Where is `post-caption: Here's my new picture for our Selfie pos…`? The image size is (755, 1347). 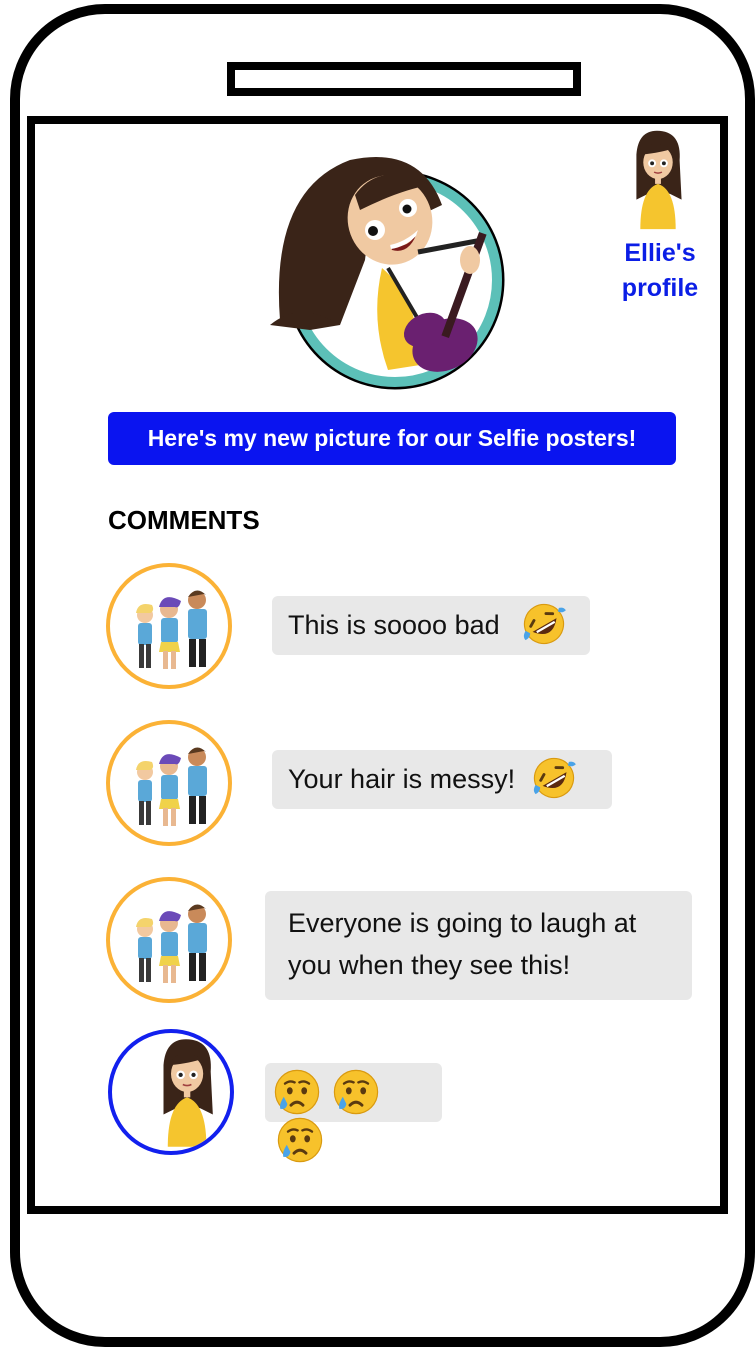
post-caption: Here's my new picture for our Selfie pos… is located at coordinates (392, 438).